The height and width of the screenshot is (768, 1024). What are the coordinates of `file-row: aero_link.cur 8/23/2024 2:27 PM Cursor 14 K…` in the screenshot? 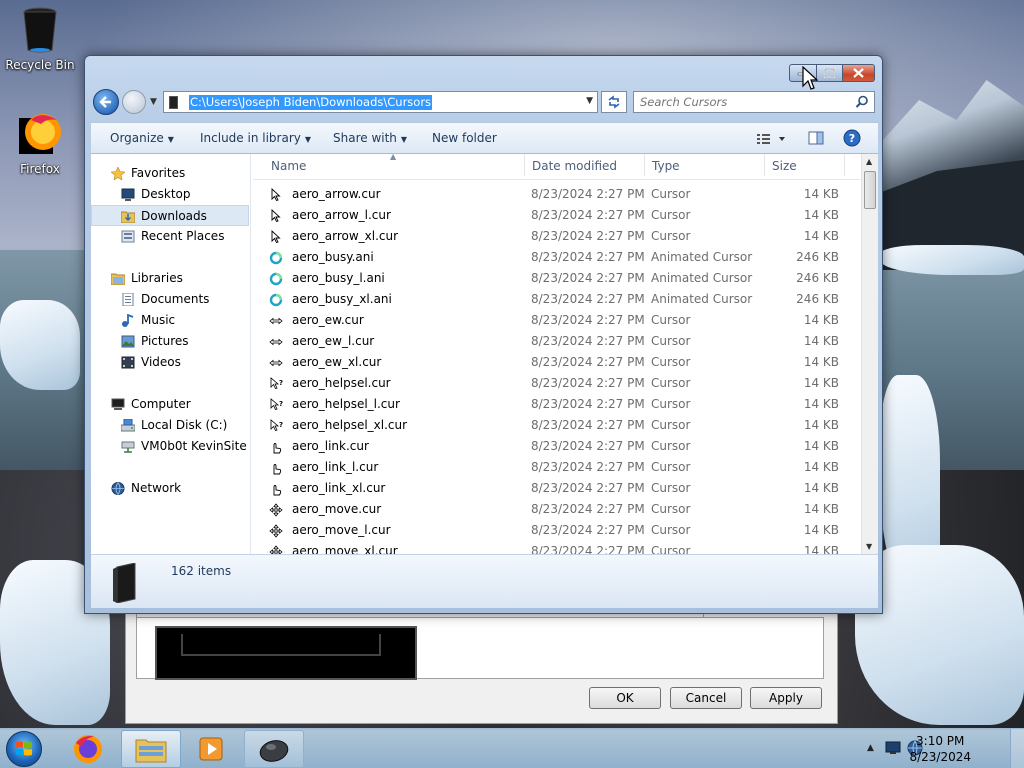 It's located at (556, 446).